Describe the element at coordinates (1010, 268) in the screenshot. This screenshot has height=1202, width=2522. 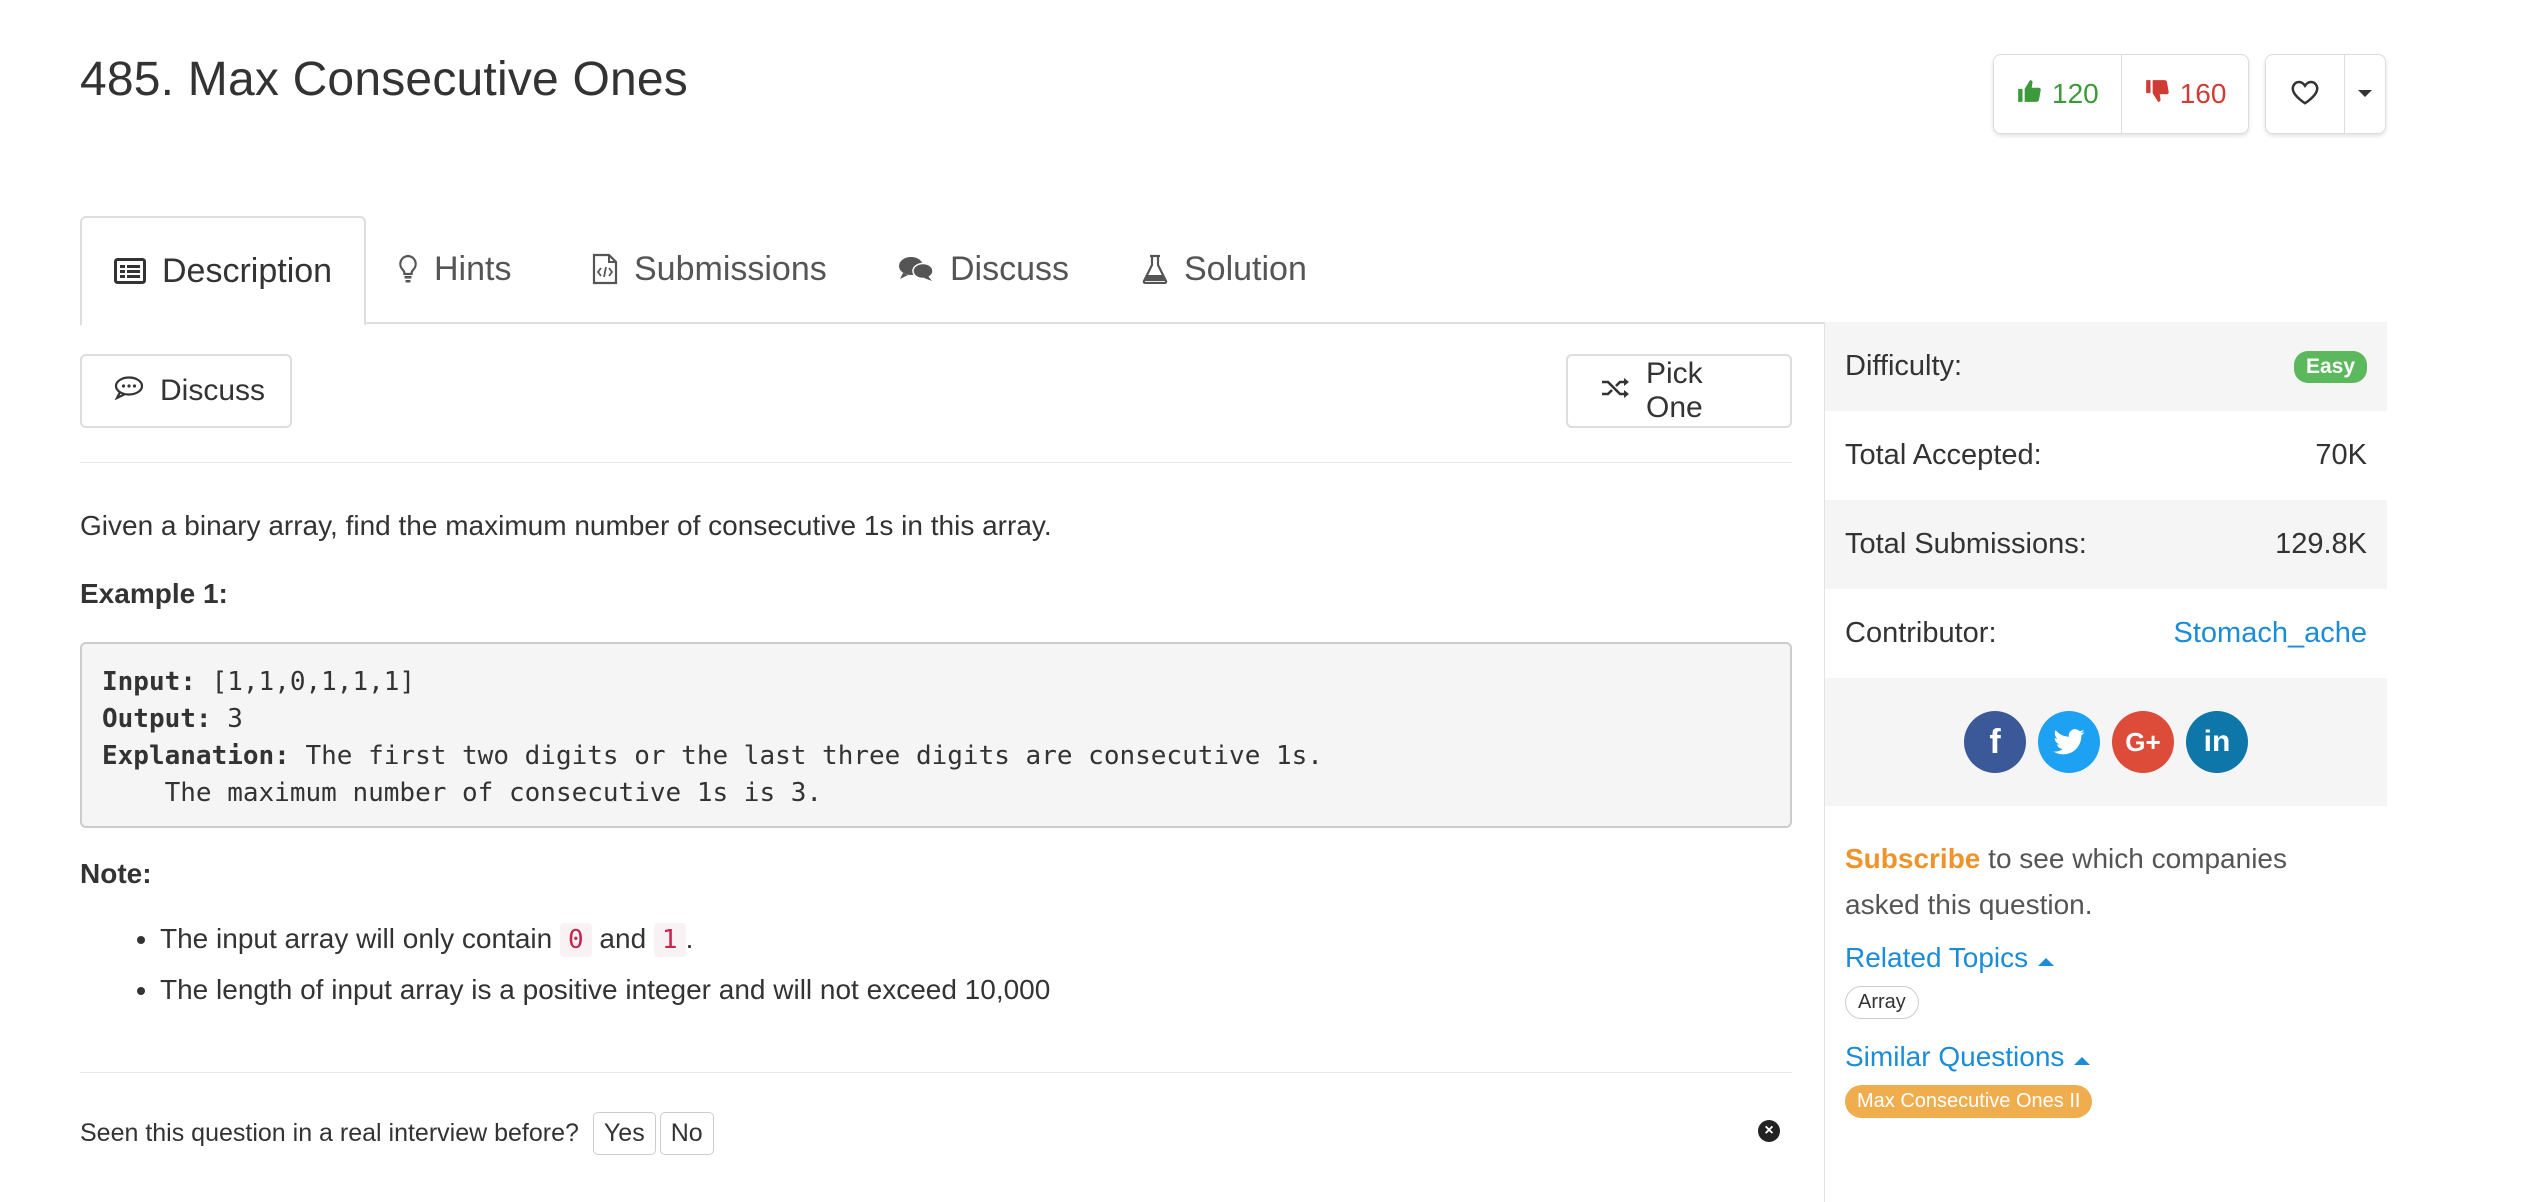
I see `tab-discuss-label: Discuss` at that location.